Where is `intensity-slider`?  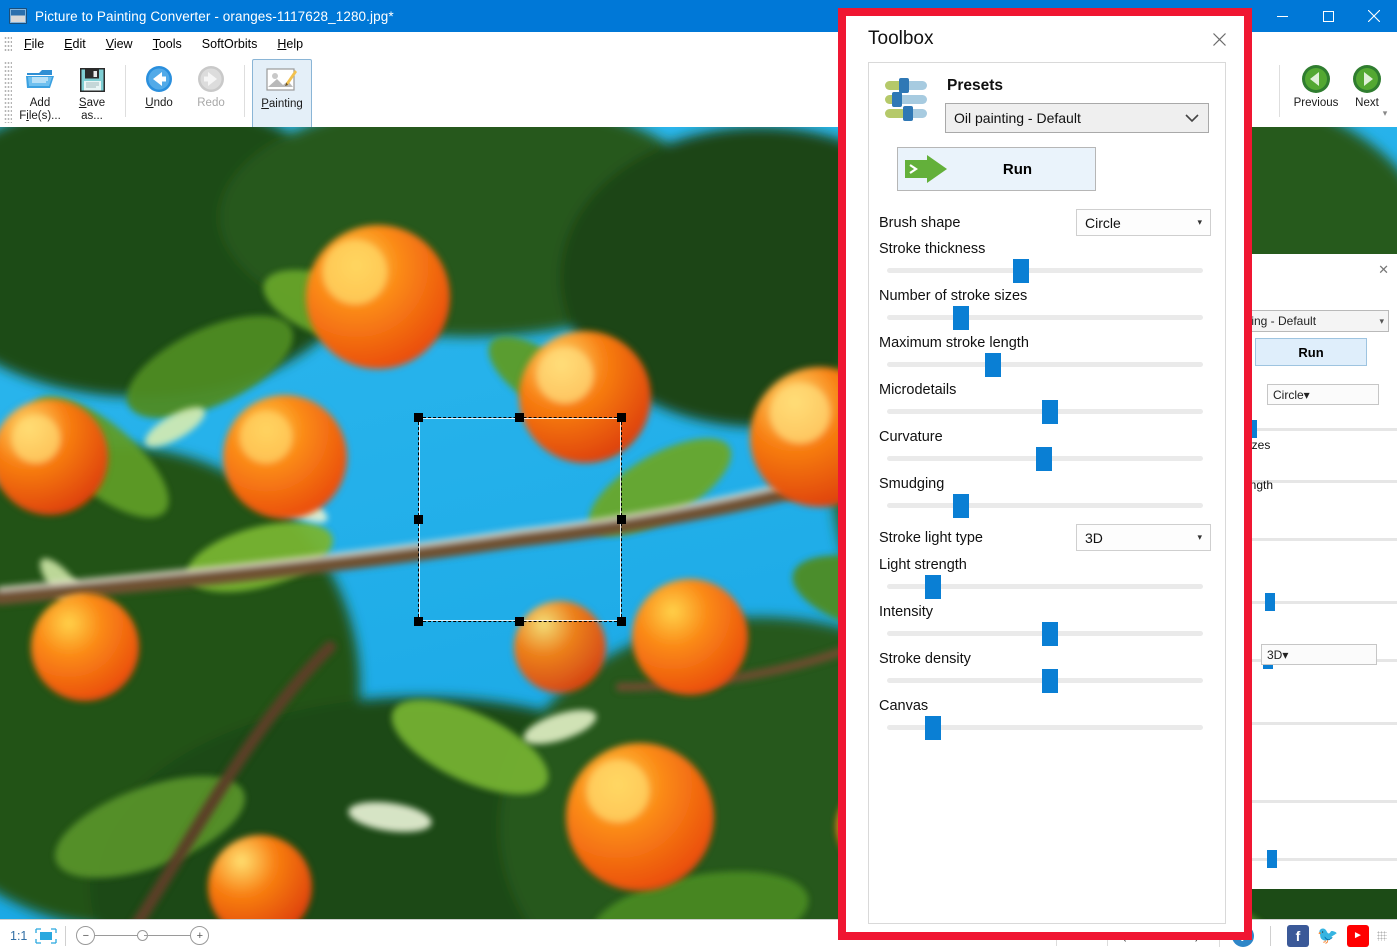
intensity-slider is located at coordinates (1045, 633).